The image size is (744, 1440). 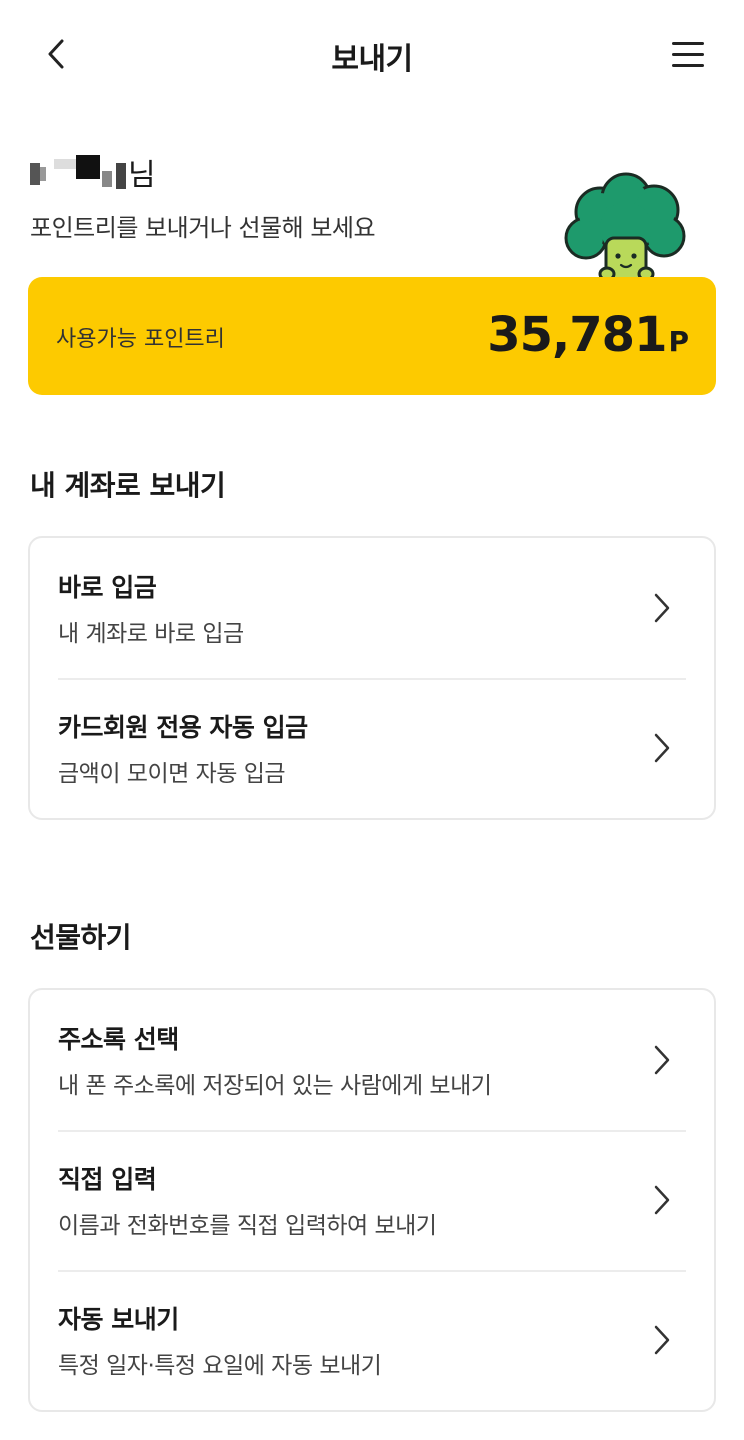 What do you see at coordinates (372, 336) in the screenshot?
I see `points-balance-card: 사용가능 포인트리 35,781P` at bounding box center [372, 336].